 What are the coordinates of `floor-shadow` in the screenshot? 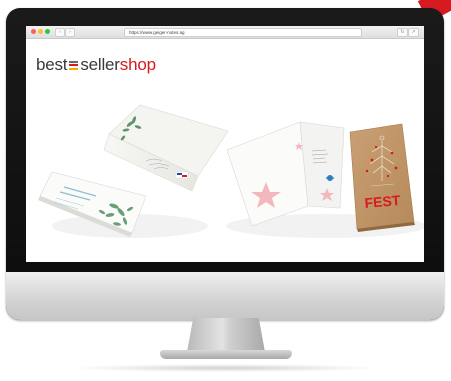 It's located at (225, 368).